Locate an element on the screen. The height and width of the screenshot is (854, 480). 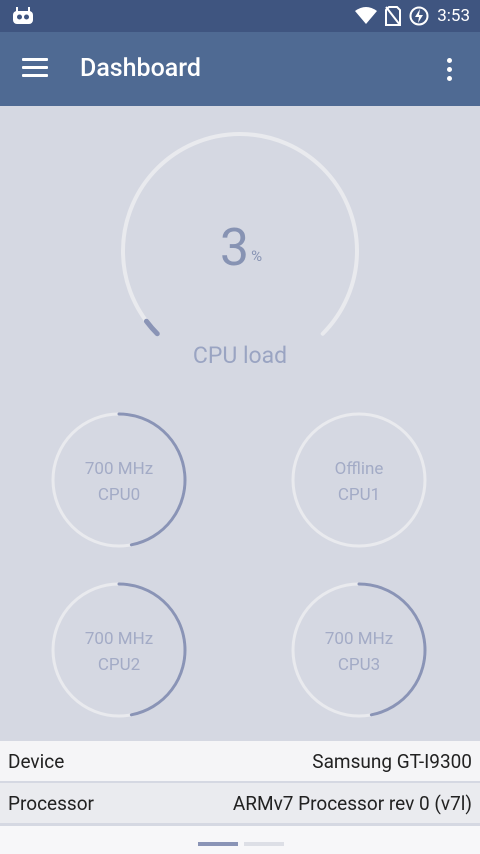
device-row: Device Samsung GT-I9300 is located at coordinates (240, 761).